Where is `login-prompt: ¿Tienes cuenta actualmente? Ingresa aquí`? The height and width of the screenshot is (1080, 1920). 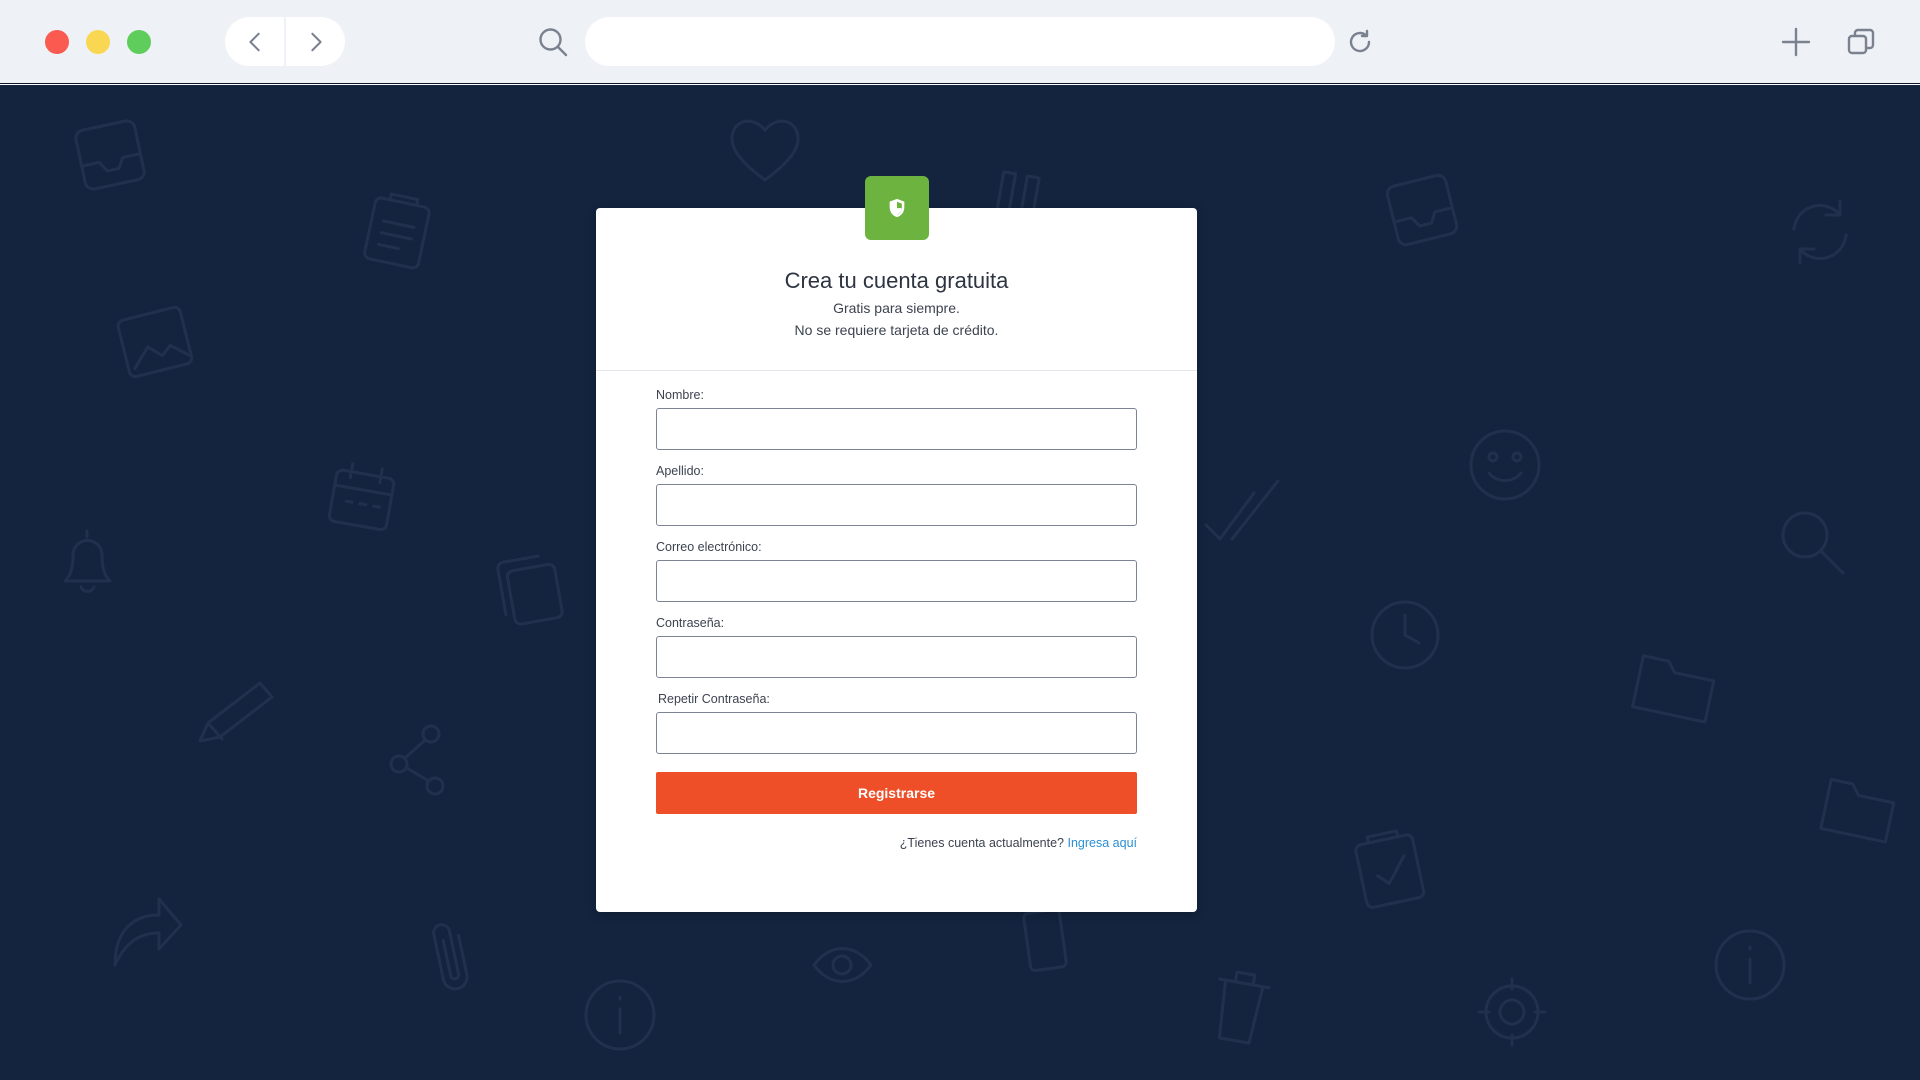
login-prompt: ¿Tienes cuenta actualmente? Ingresa aquí is located at coordinates (1018, 843).